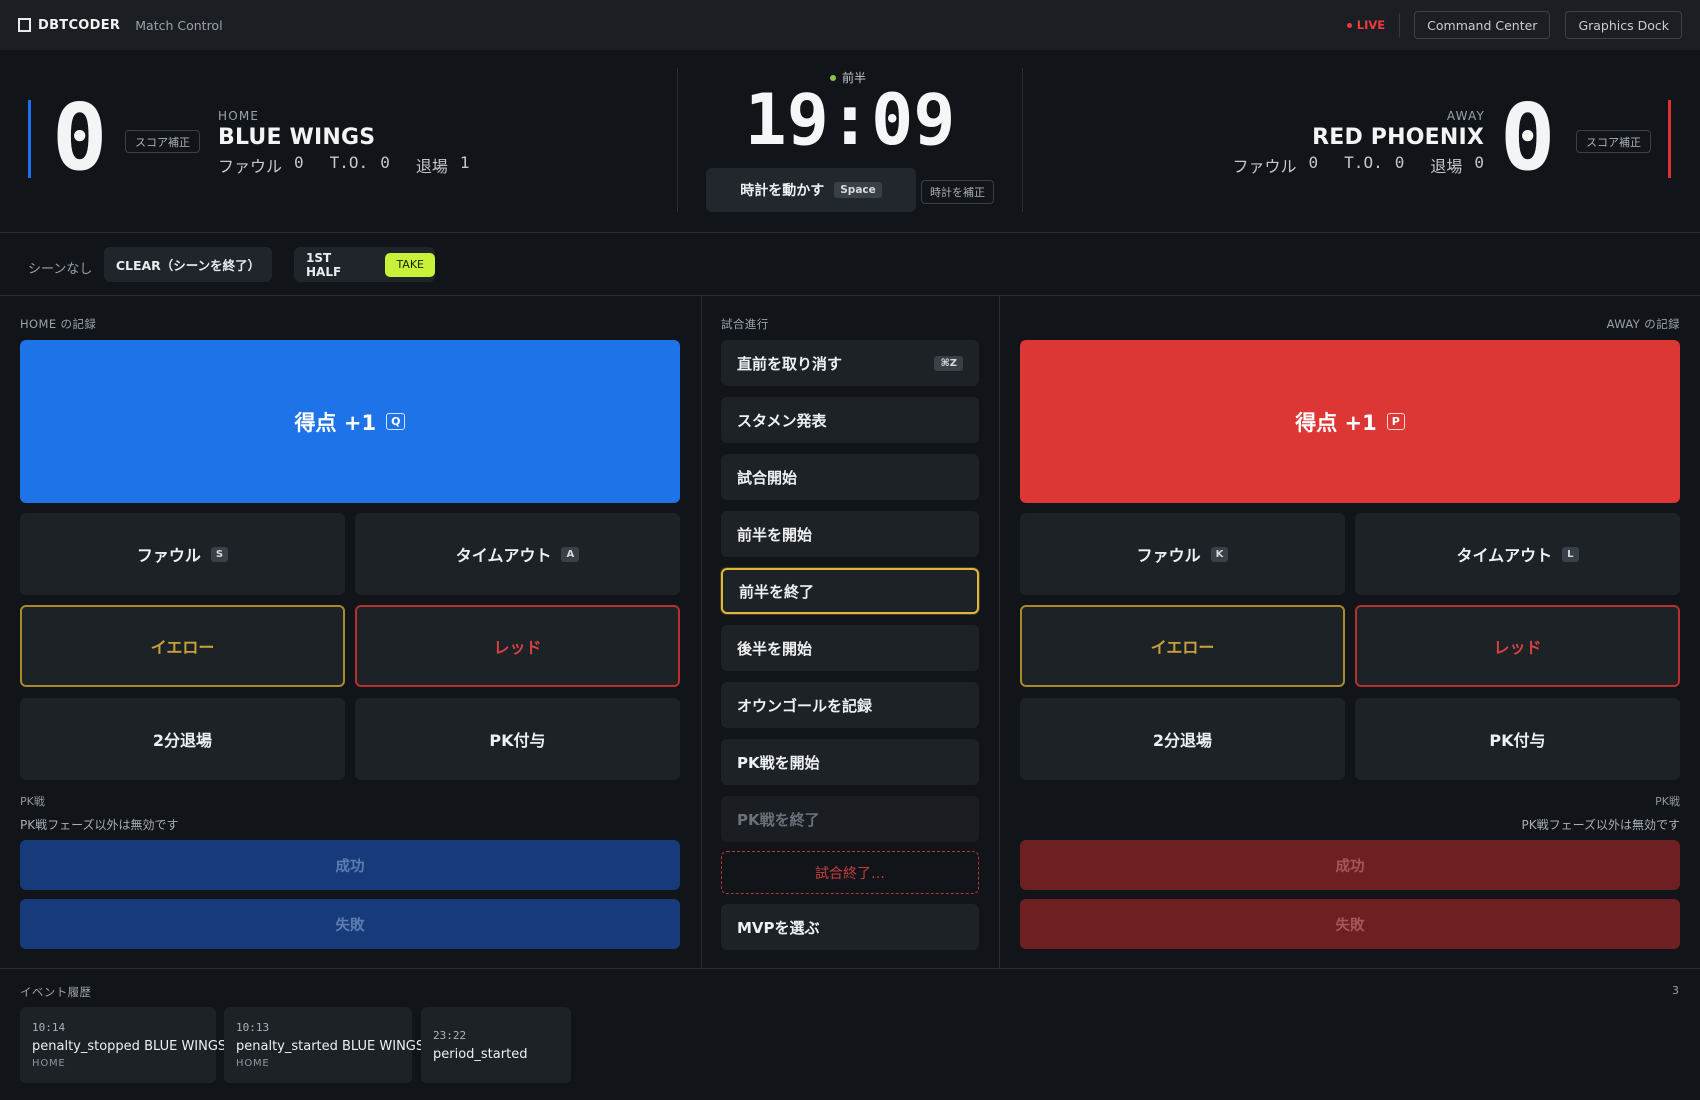  I want to click on home-to-label: T.O., so click(349, 162).